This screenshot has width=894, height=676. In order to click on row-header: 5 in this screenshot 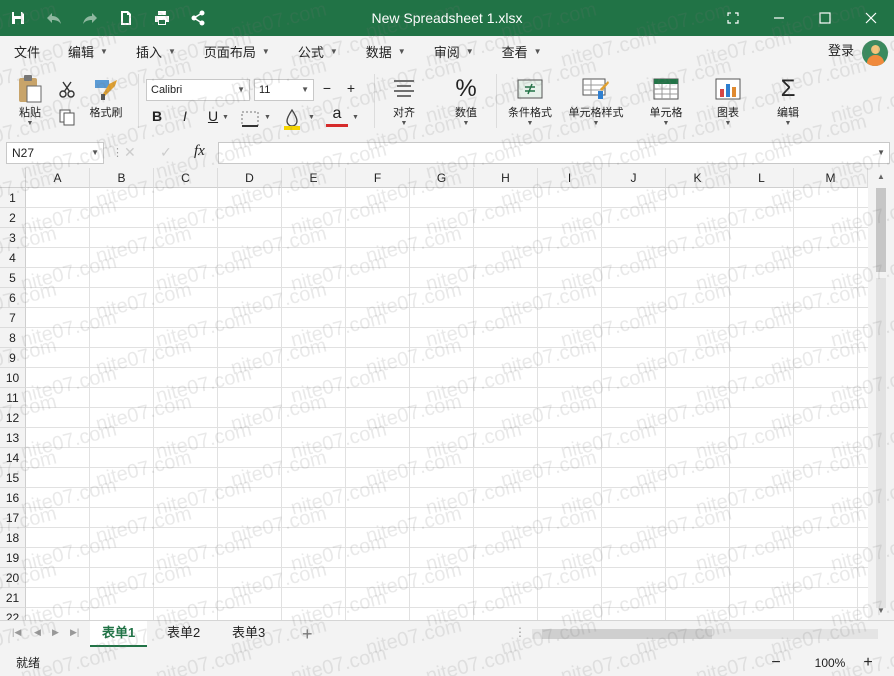, I will do `click(13, 278)`.